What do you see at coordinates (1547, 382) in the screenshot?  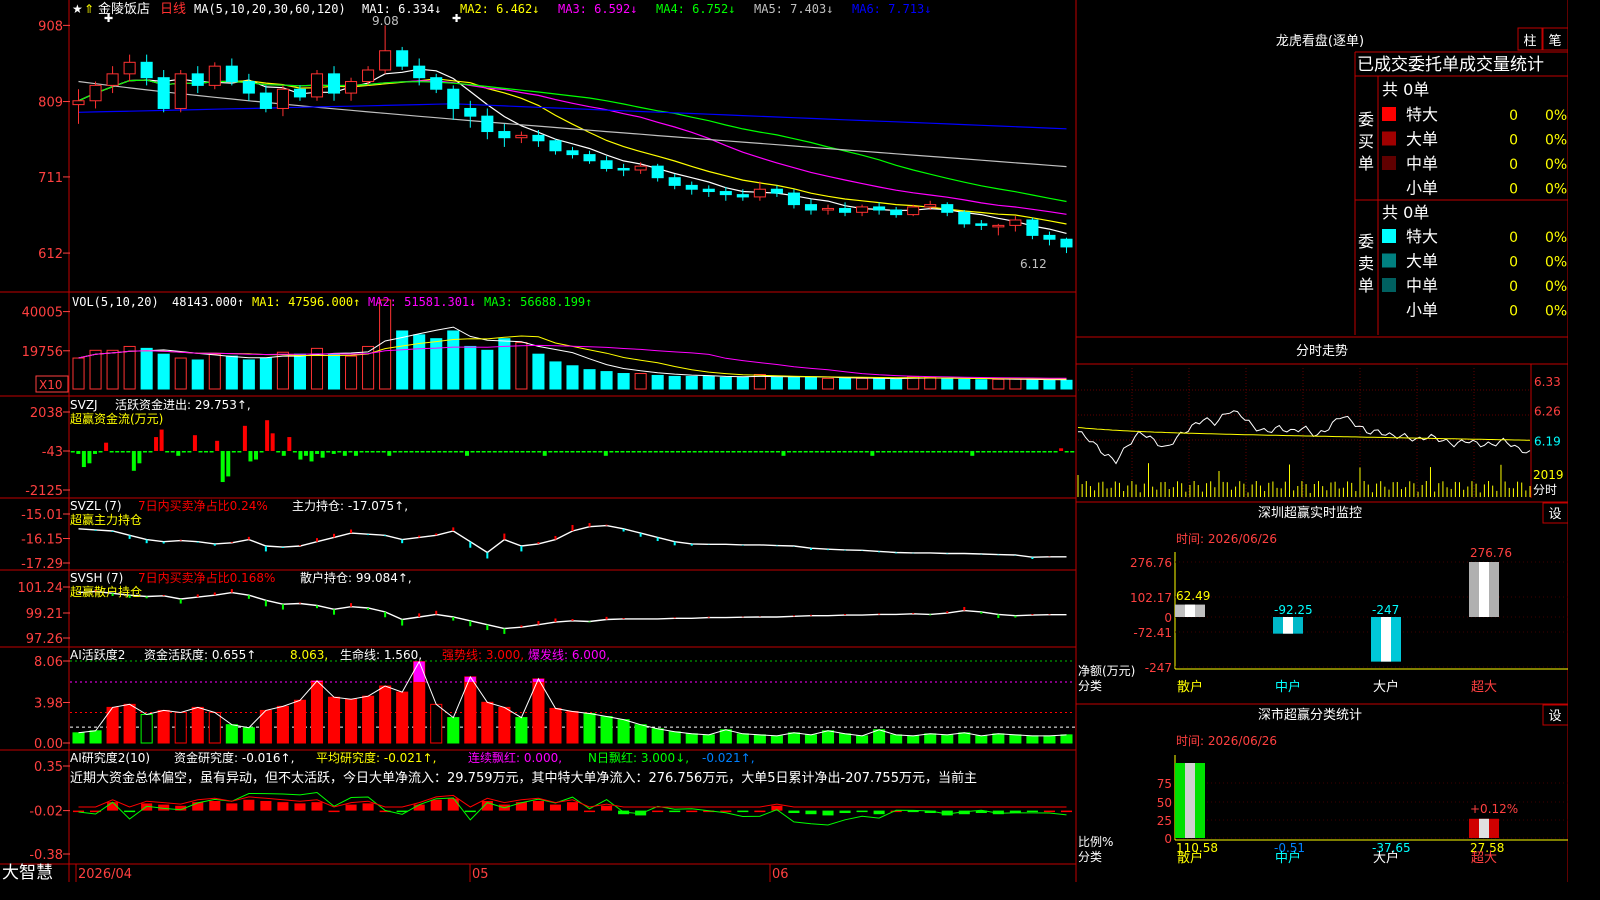 I see `intraday-y-label: 6.33` at bounding box center [1547, 382].